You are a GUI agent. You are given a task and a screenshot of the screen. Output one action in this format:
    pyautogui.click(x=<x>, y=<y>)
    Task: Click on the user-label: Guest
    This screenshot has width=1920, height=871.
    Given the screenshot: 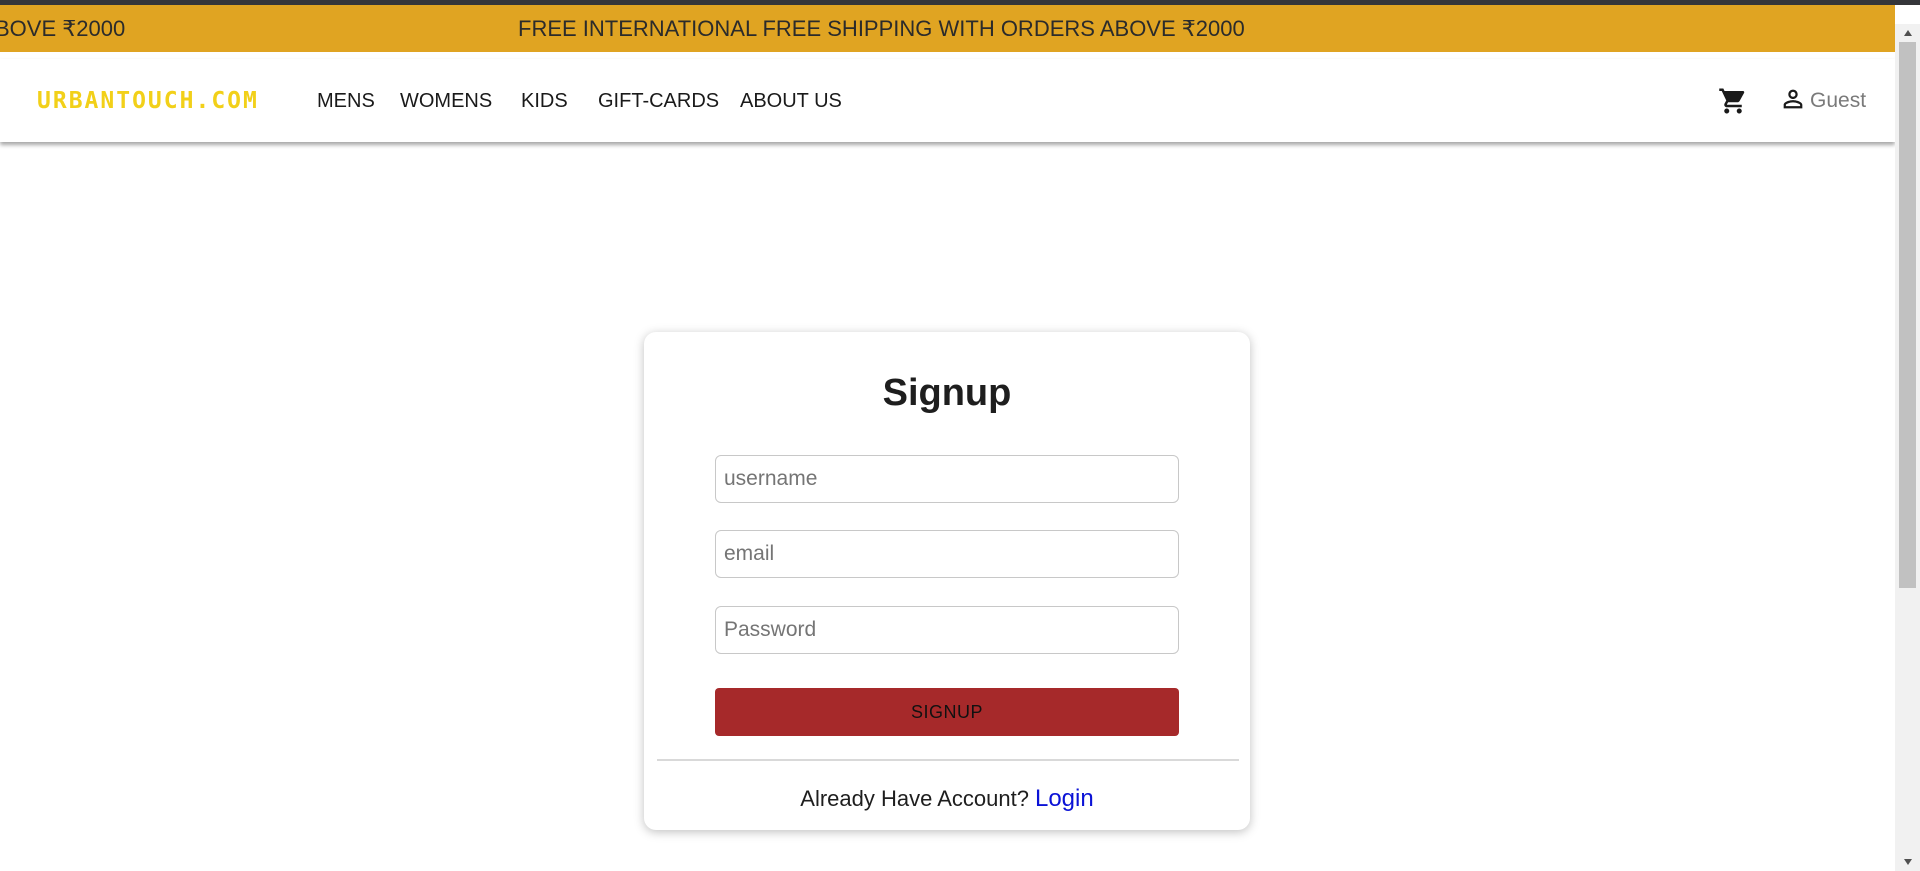 What is the action you would take?
    pyautogui.click(x=1838, y=100)
    